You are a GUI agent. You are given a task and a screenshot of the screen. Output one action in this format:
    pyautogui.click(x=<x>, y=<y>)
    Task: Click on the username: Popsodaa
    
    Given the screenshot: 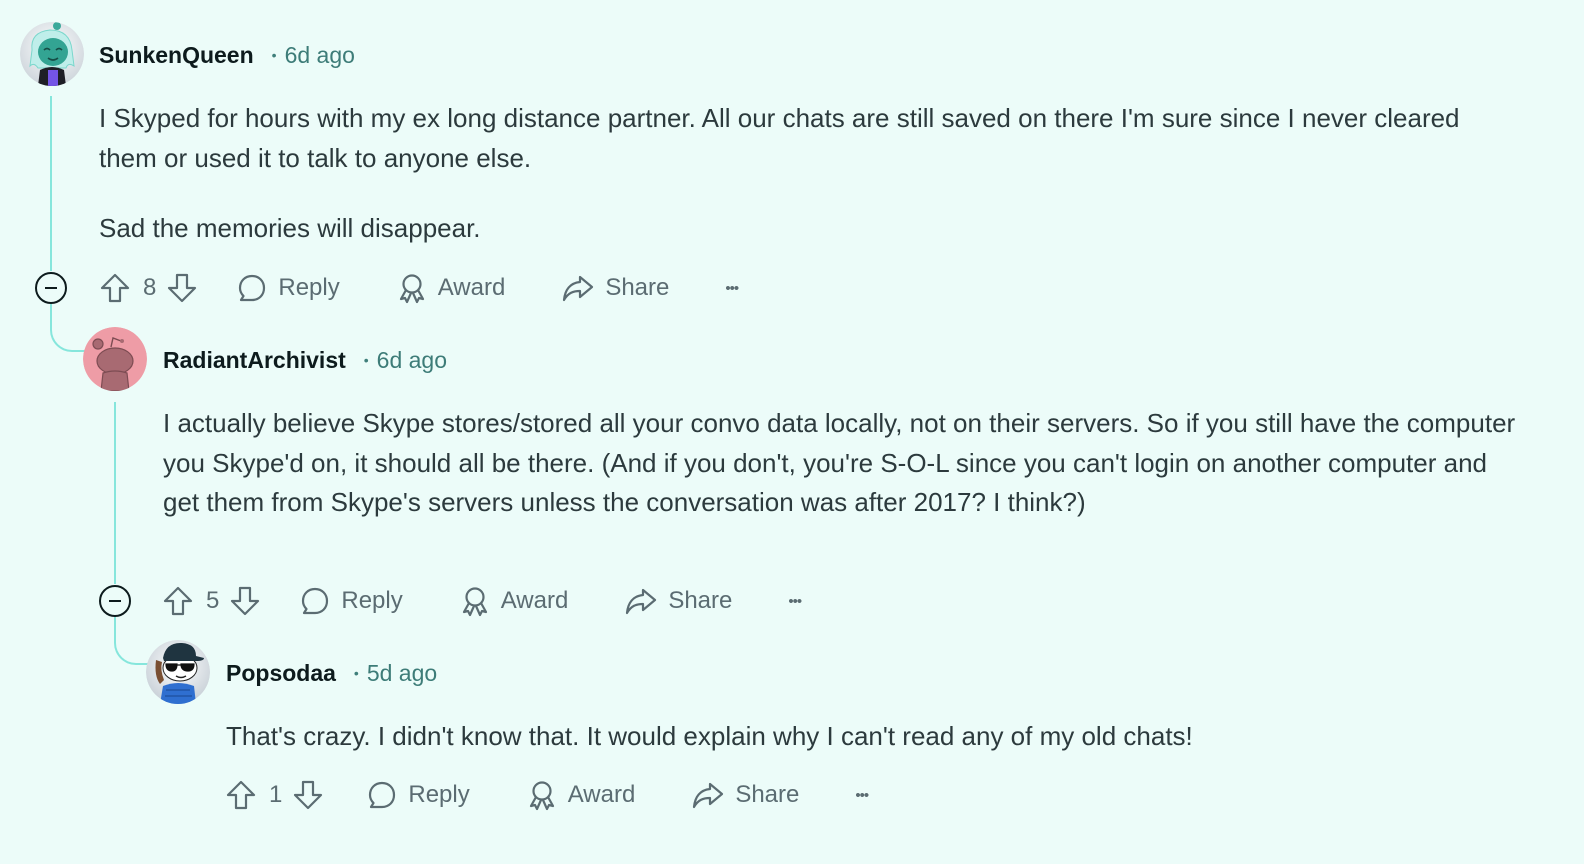 What is the action you would take?
    pyautogui.click(x=281, y=673)
    